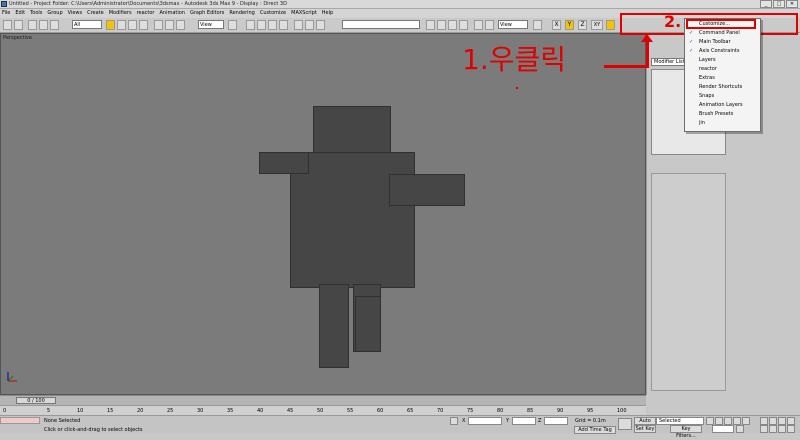 This screenshot has height=440, width=800. I want to click on reference-coordinate-dropdown: View, so click(211, 24).